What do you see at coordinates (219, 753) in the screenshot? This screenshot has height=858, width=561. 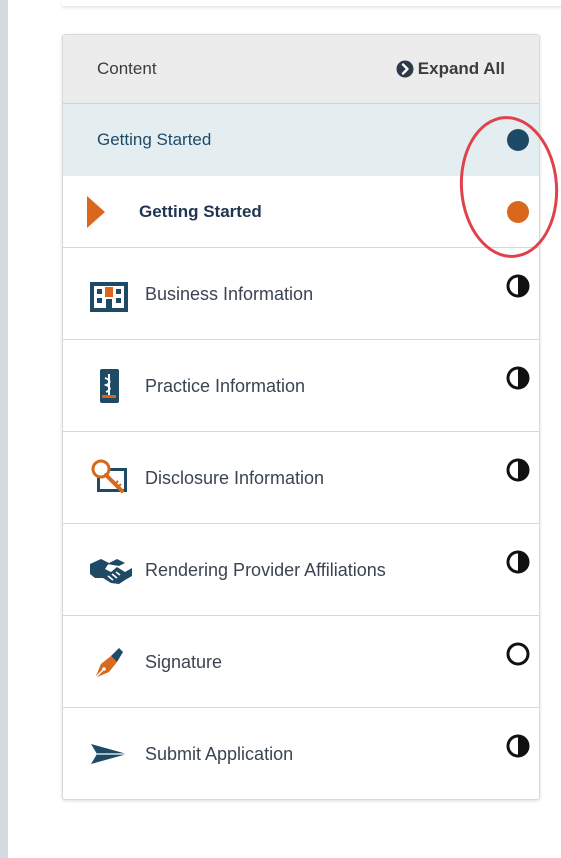 I see `nav-item-label: Submit Application` at bounding box center [219, 753].